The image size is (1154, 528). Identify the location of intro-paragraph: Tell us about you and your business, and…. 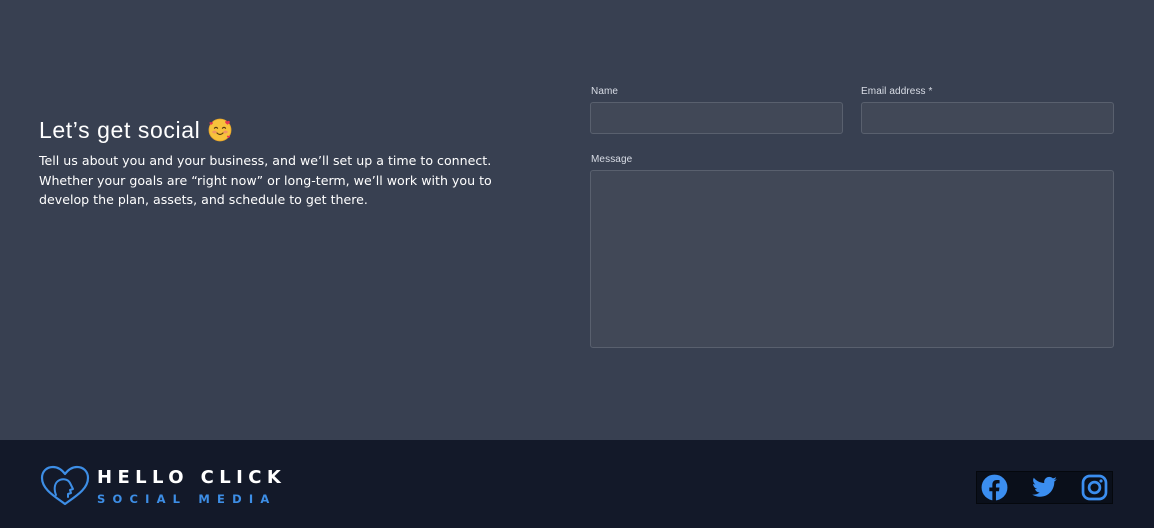
(265, 180).